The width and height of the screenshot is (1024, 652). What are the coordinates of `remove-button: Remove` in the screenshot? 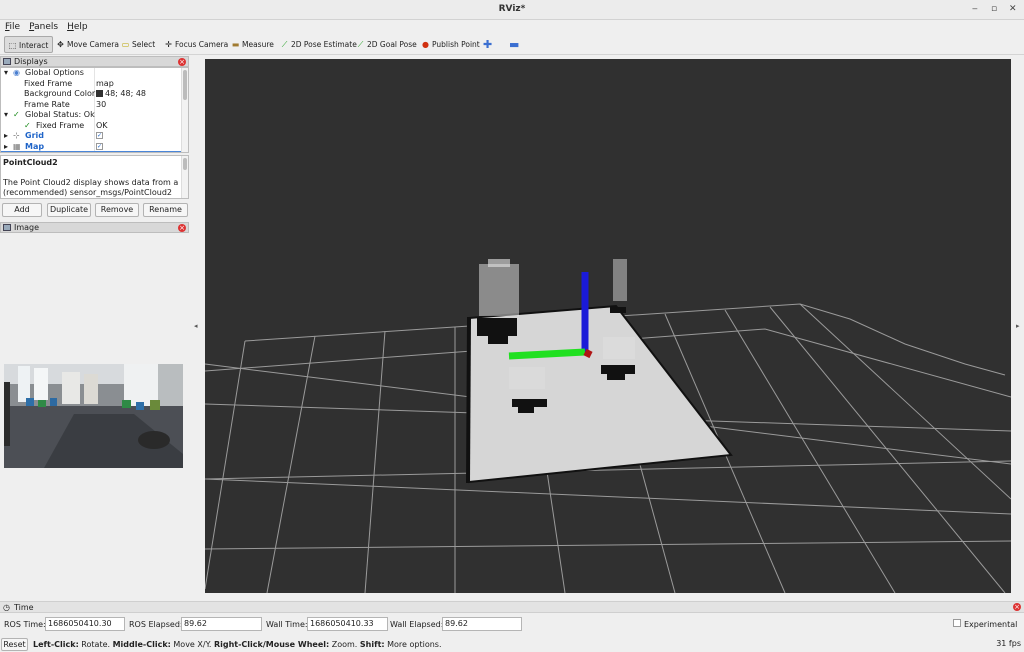 It's located at (117, 210).